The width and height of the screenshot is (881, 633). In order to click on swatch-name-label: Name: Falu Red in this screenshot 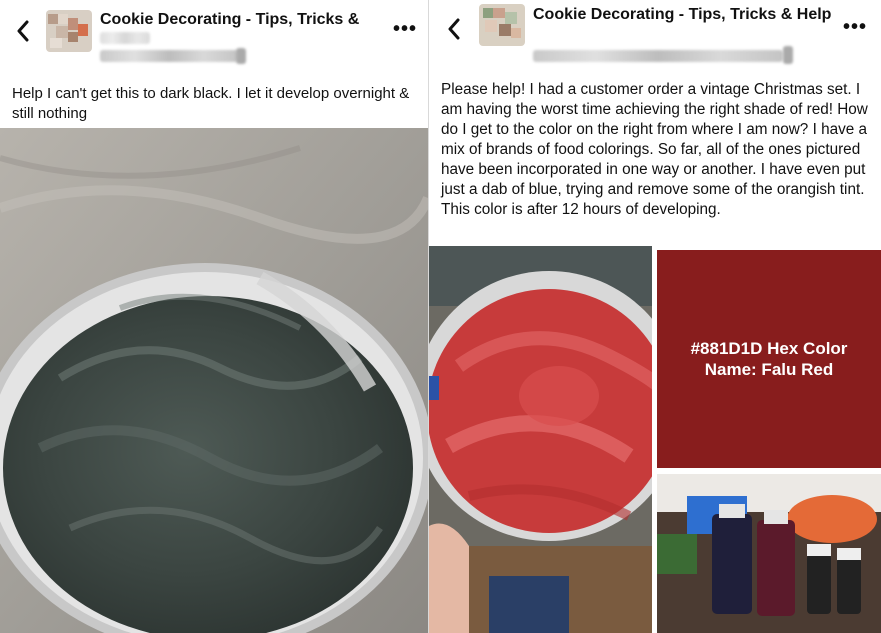, I will do `click(769, 369)`.